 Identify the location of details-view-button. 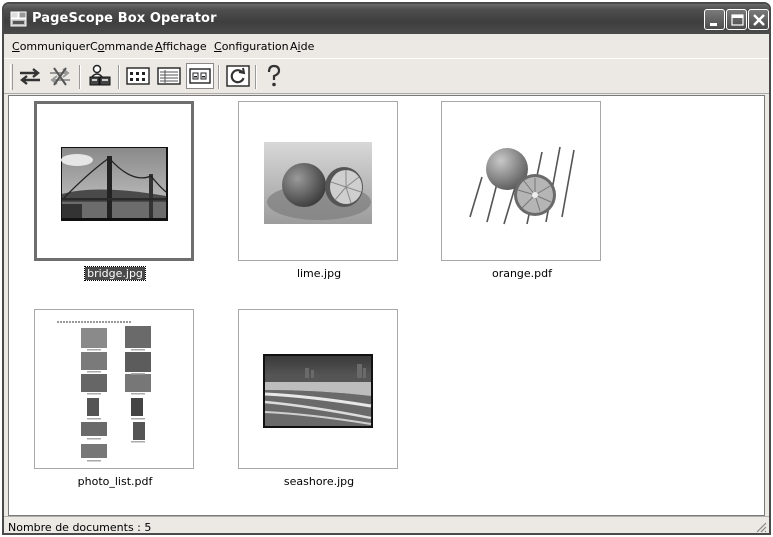
(169, 76).